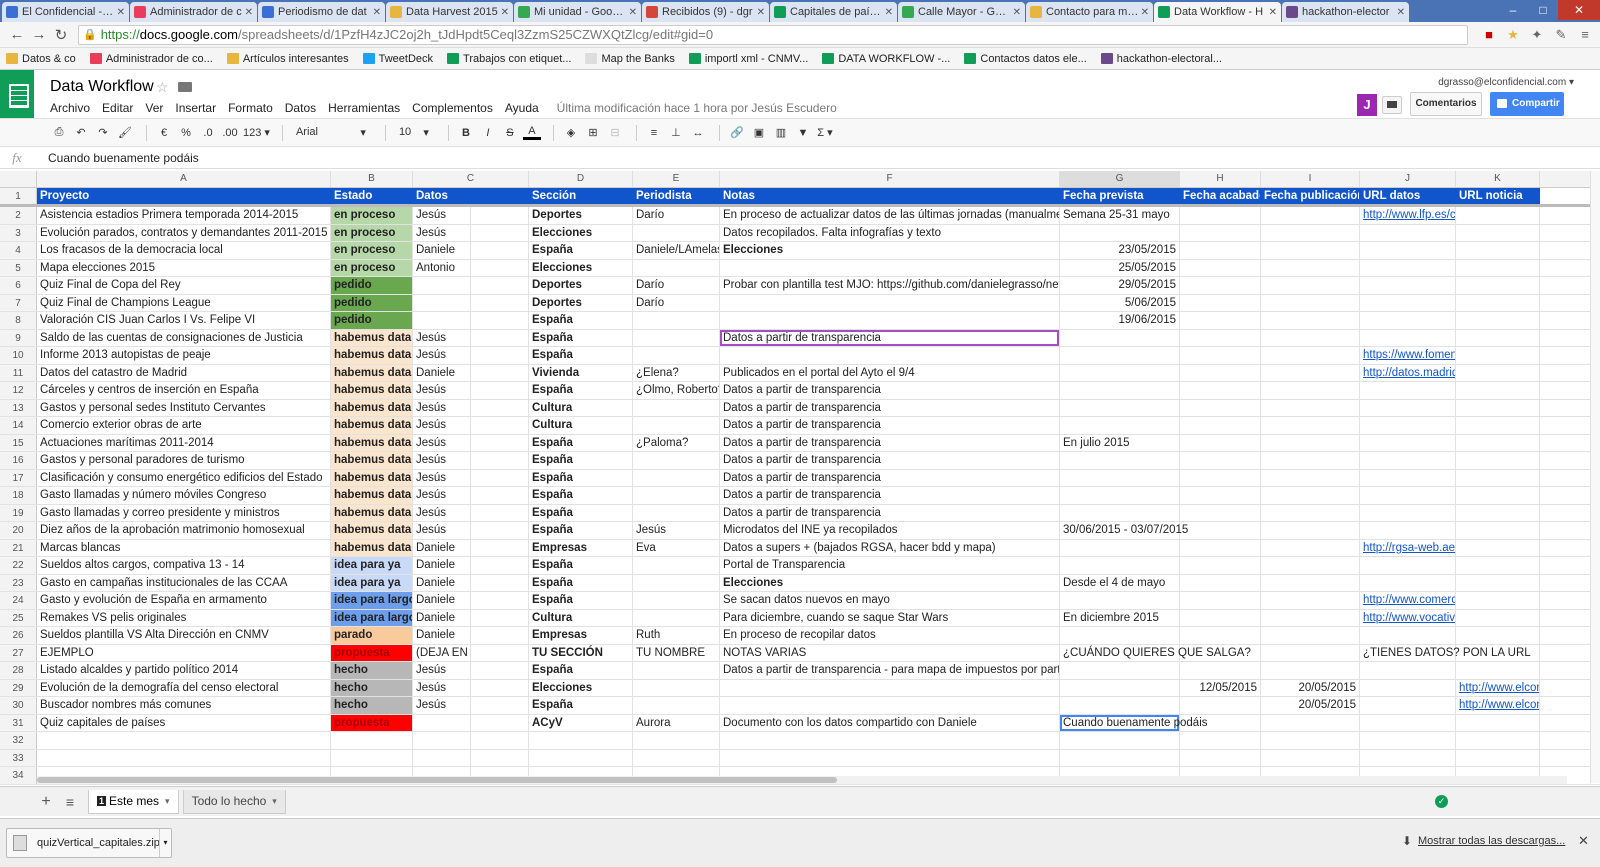  I want to click on row-number: 28, so click(18, 670).